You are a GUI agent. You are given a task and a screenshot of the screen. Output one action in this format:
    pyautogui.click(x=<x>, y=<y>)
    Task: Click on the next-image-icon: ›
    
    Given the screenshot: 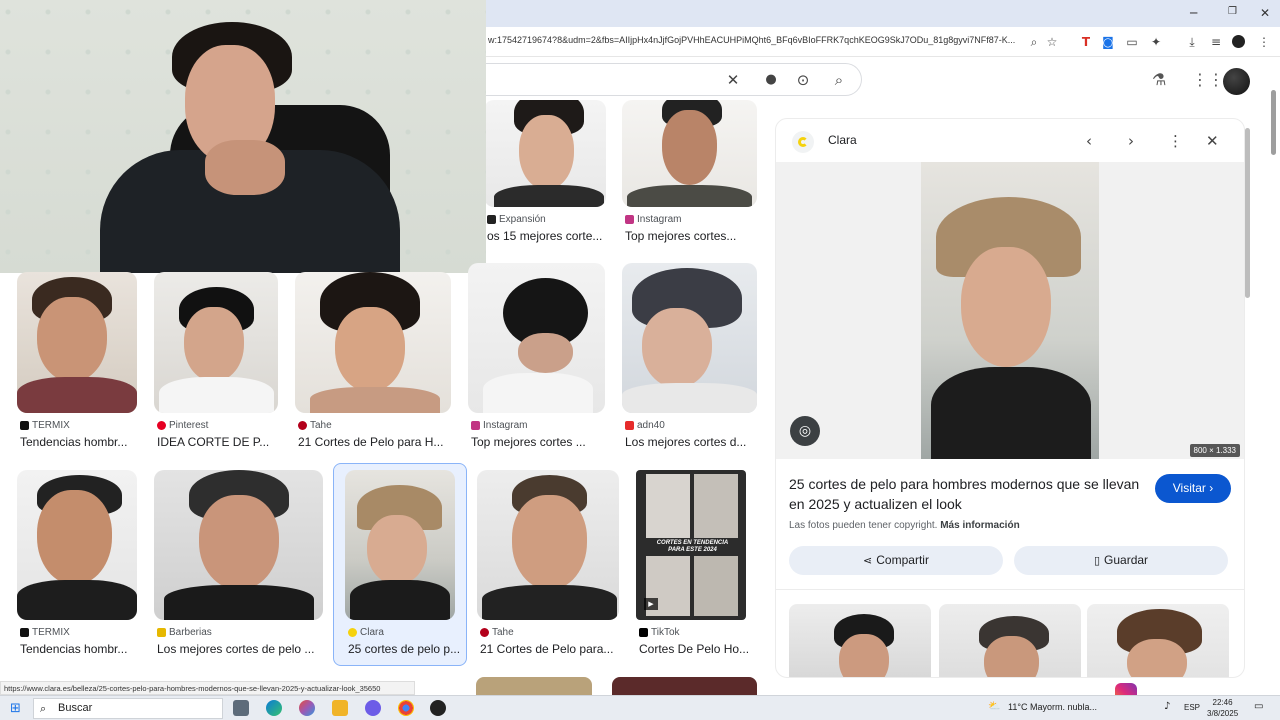 What is the action you would take?
    pyautogui.click(x=1131, y=141)
    